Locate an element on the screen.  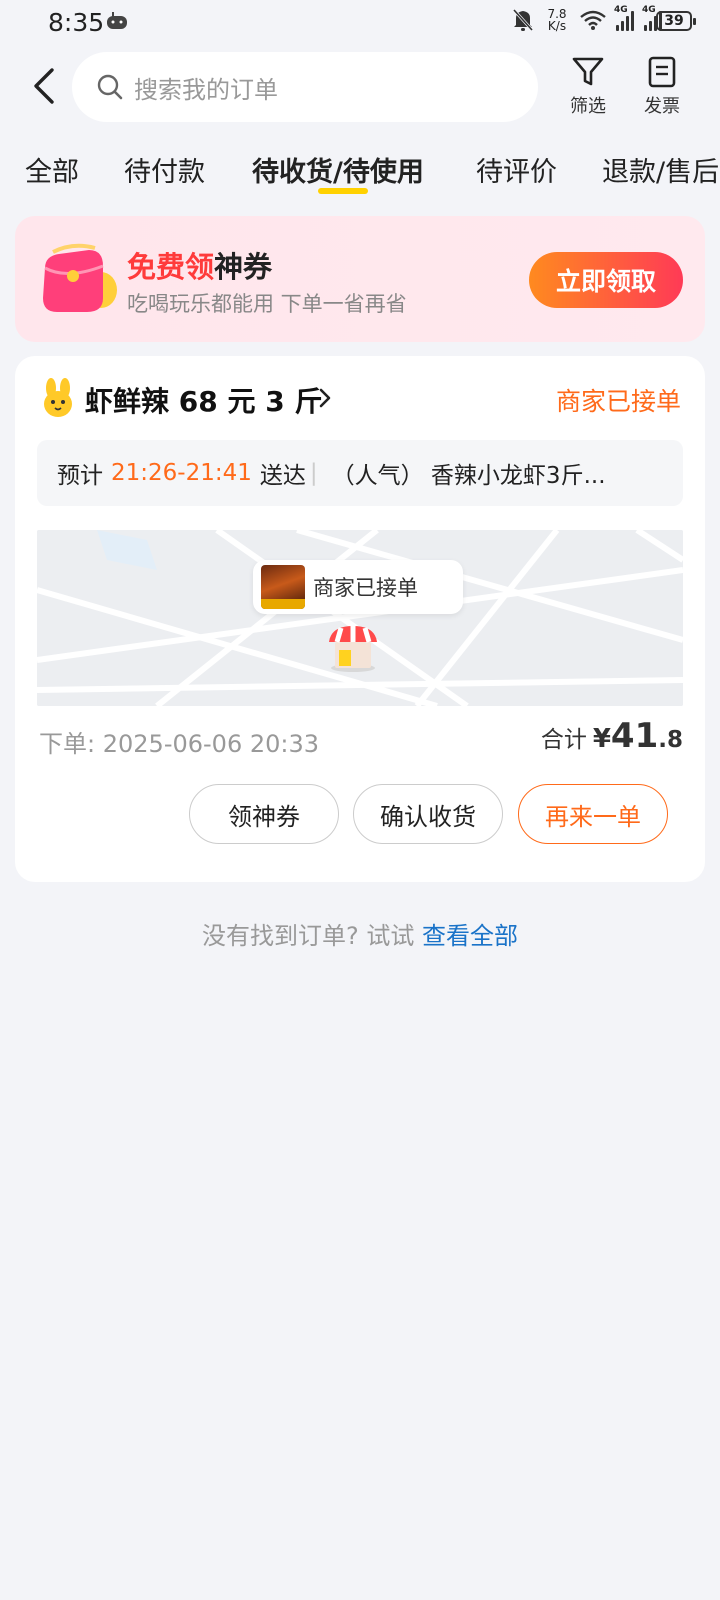
red-packet-icon is located at coordinates (80, 277).